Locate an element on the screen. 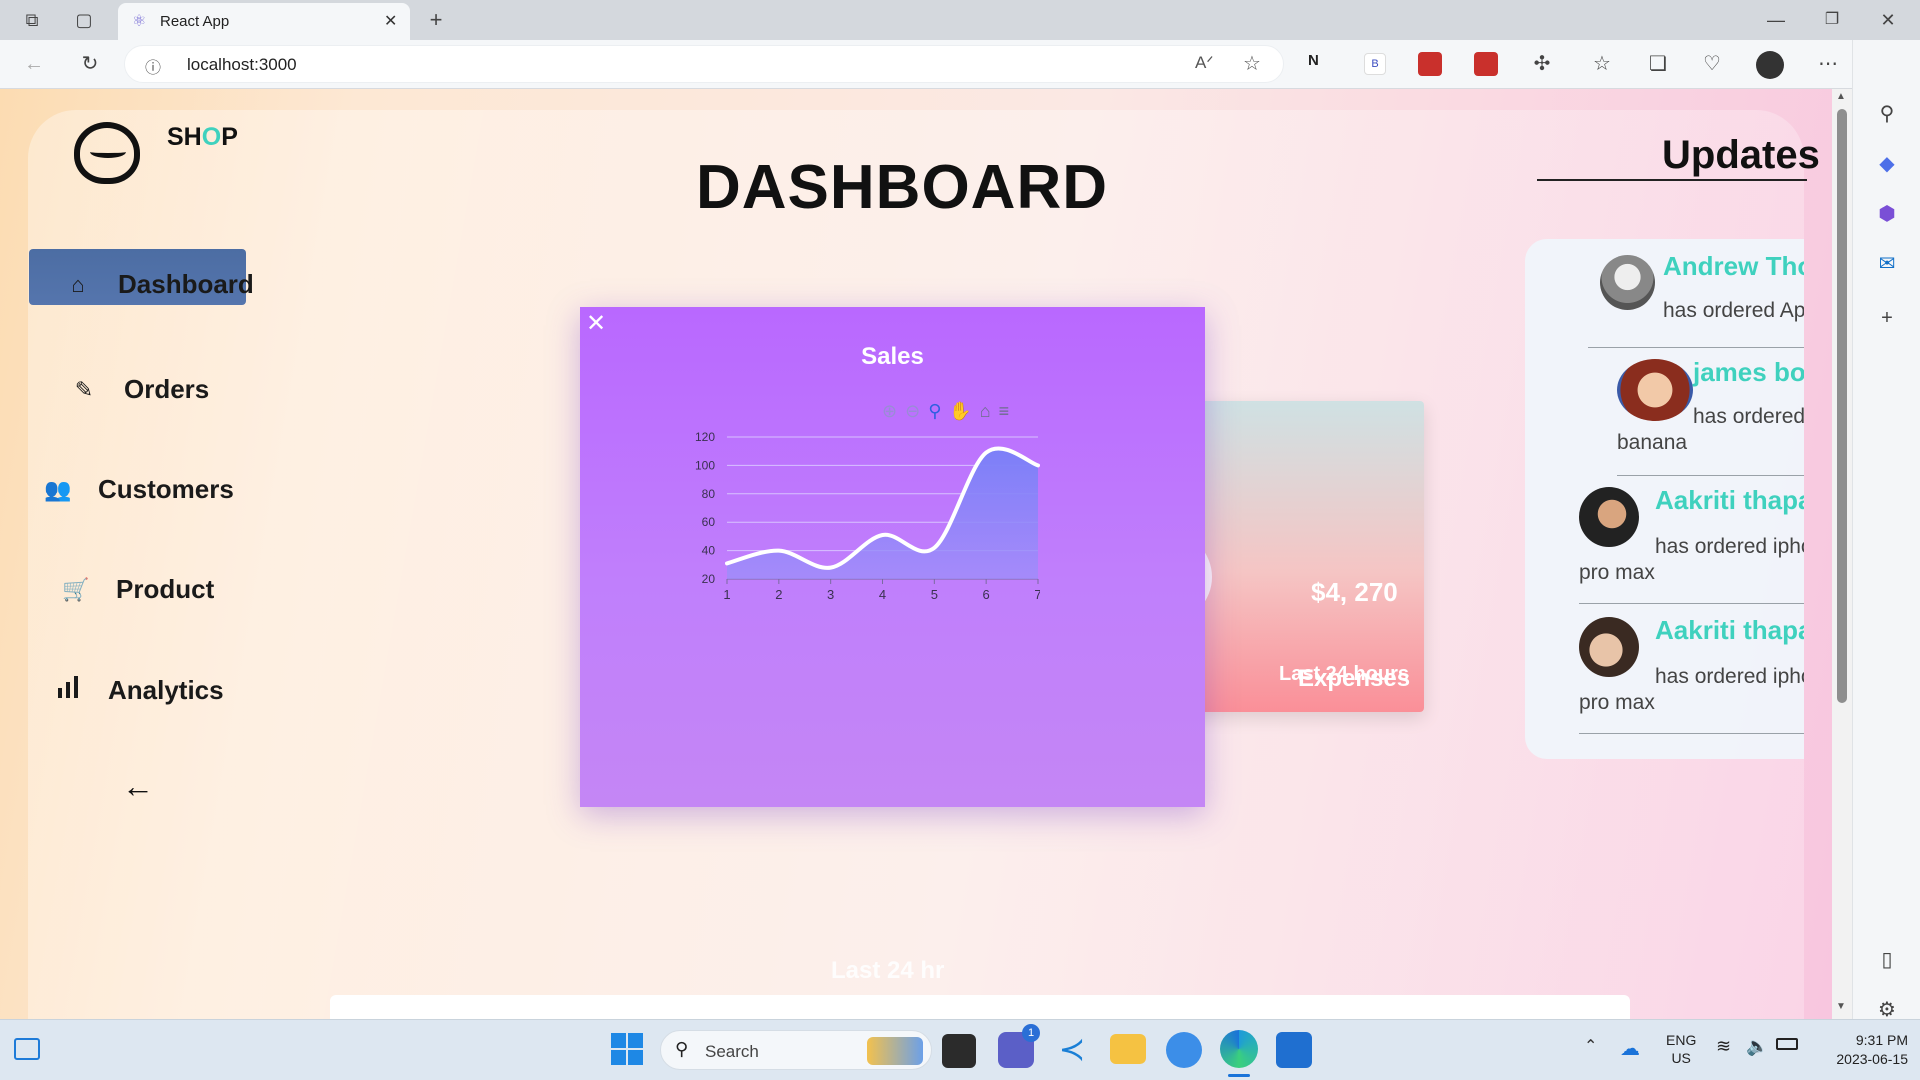  refresh-icon: ↻ is located at coordinates (90, 64).